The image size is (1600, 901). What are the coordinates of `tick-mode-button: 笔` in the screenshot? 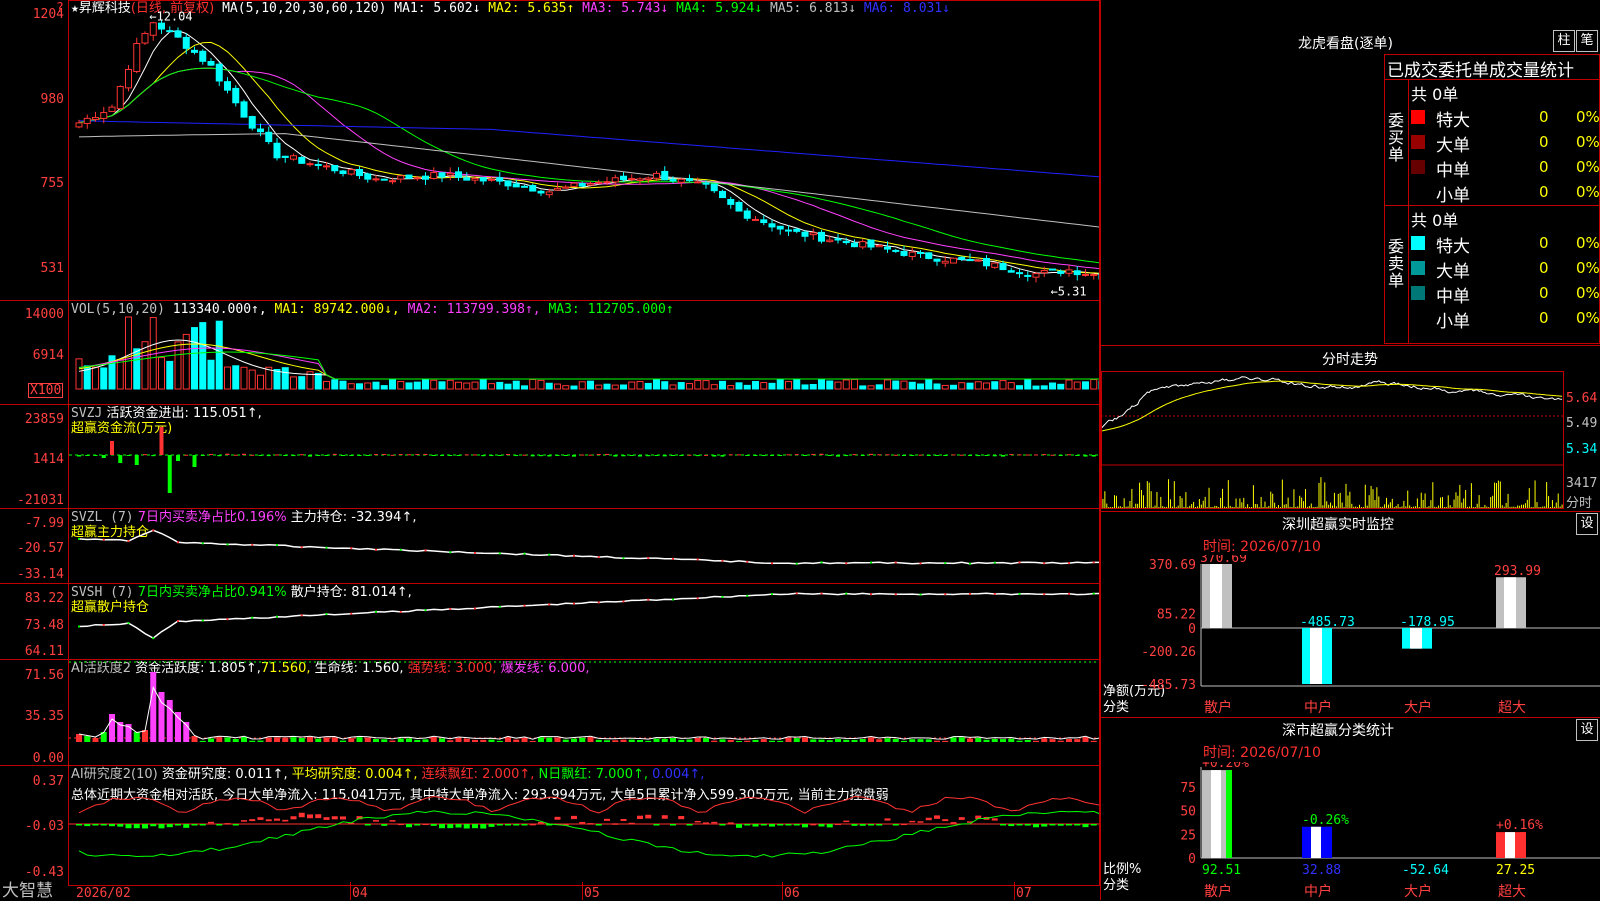 It's located at (1587, 41).